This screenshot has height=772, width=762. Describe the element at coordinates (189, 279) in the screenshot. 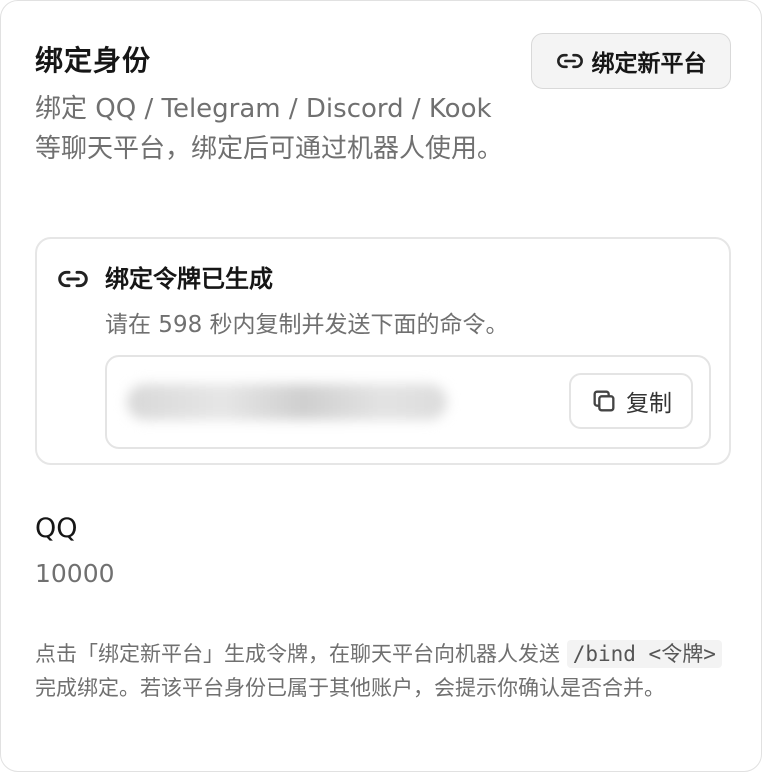

I see `token-title: 绑定令牌已生成` at that location.